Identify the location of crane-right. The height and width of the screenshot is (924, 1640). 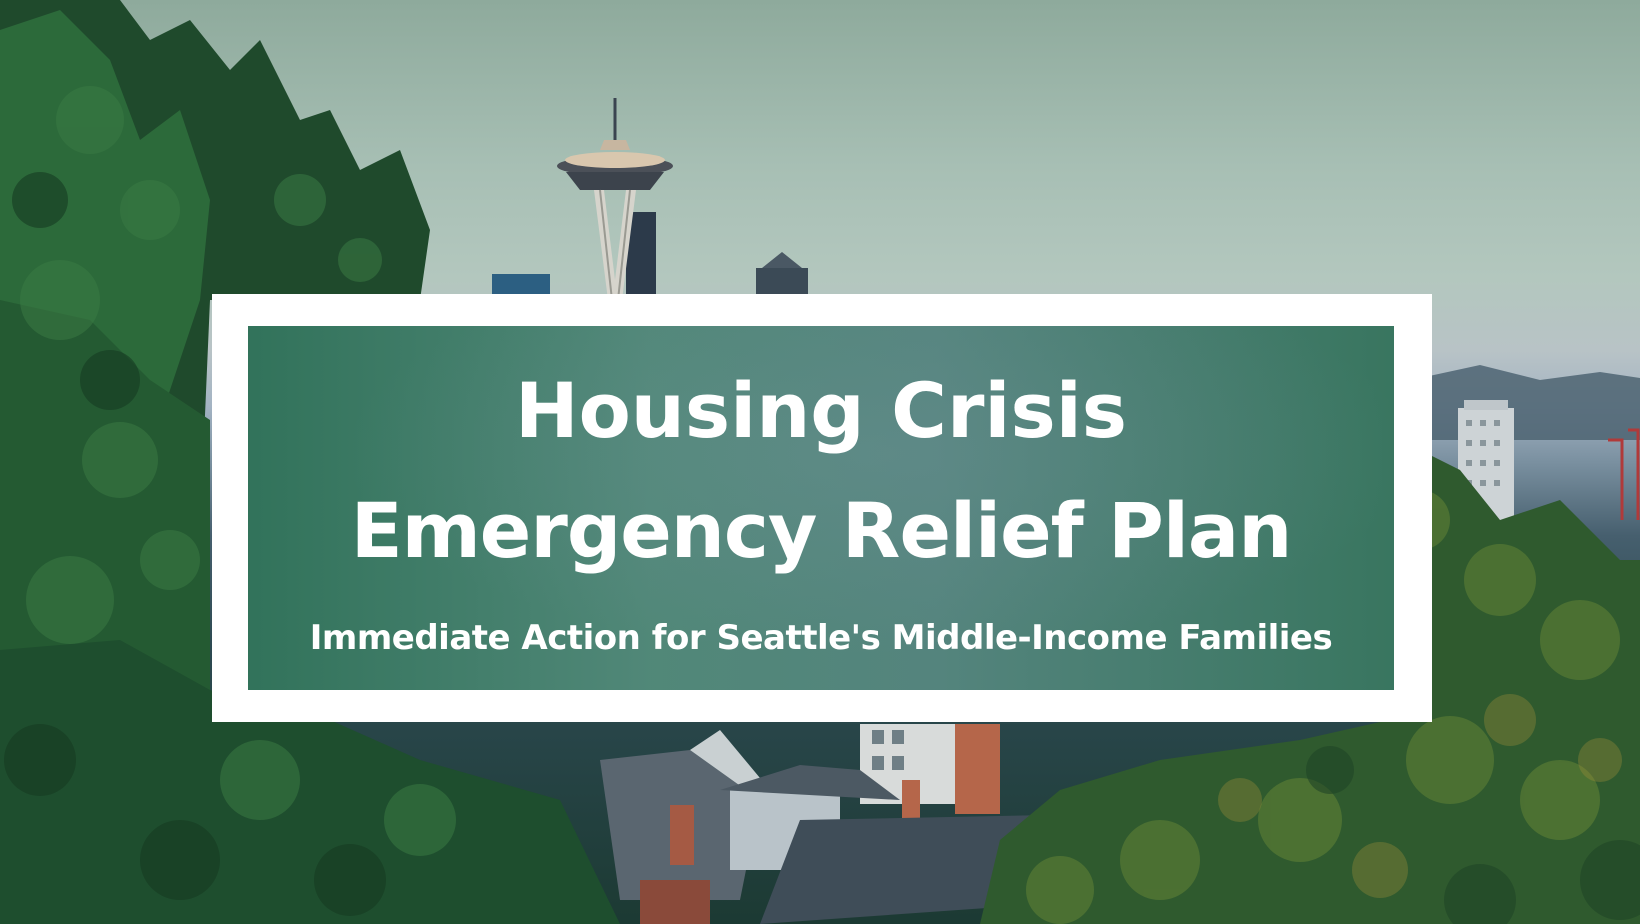
(1624, 474).